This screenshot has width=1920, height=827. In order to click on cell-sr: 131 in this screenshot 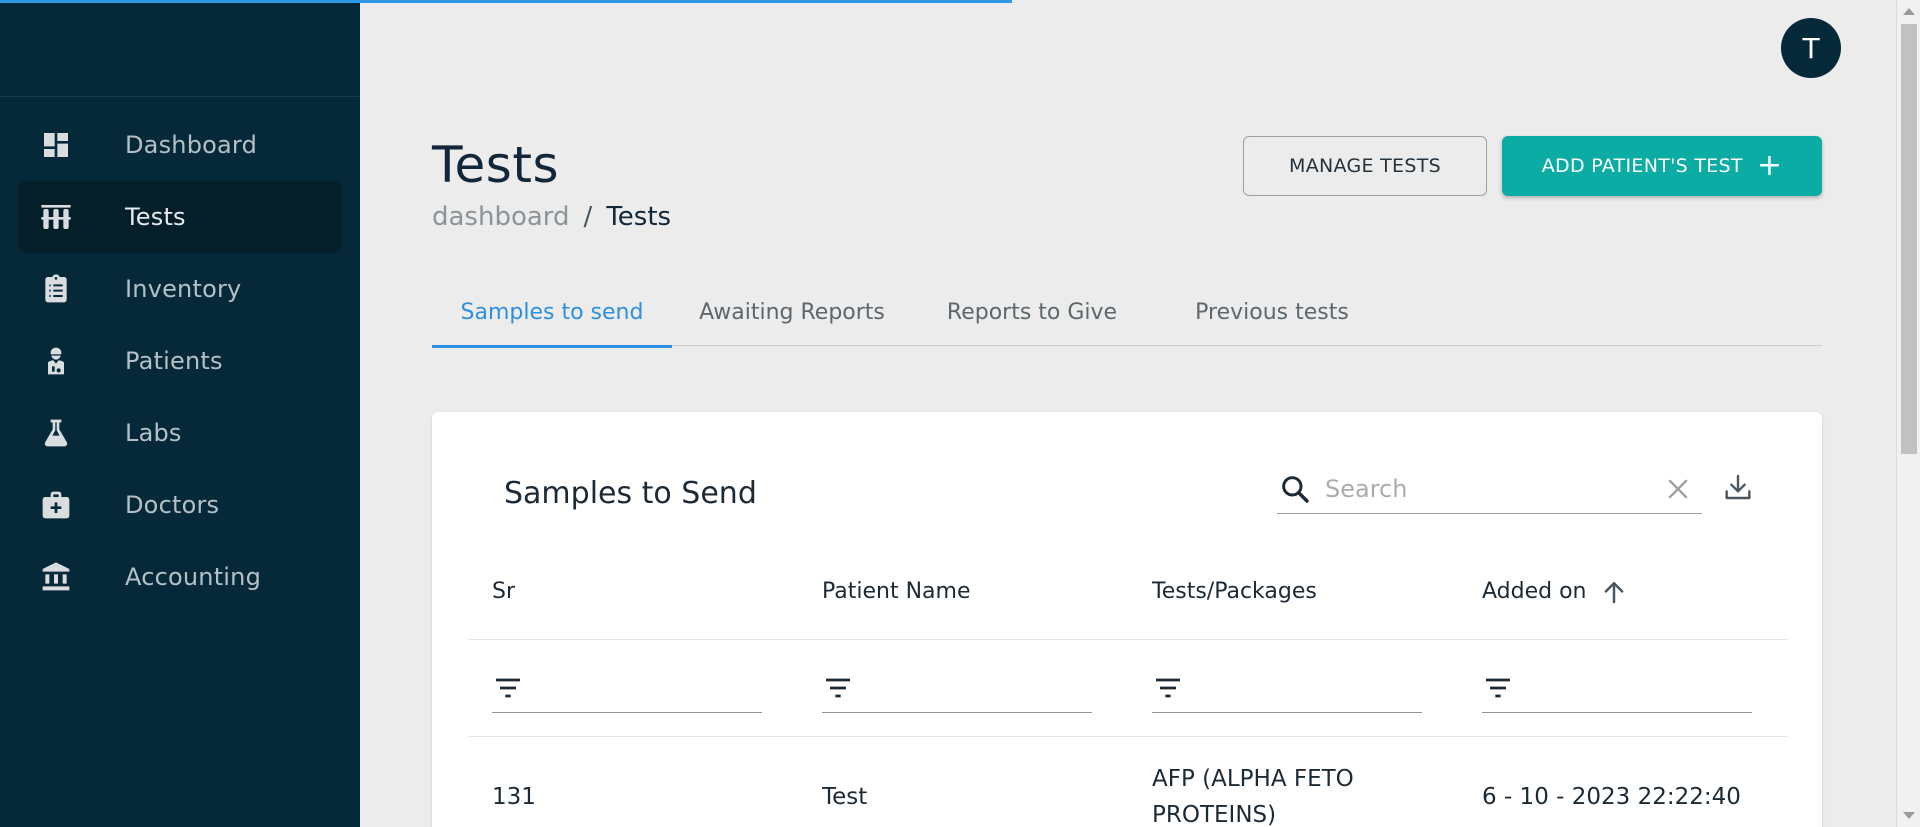, I will do `click(514, 796)`.